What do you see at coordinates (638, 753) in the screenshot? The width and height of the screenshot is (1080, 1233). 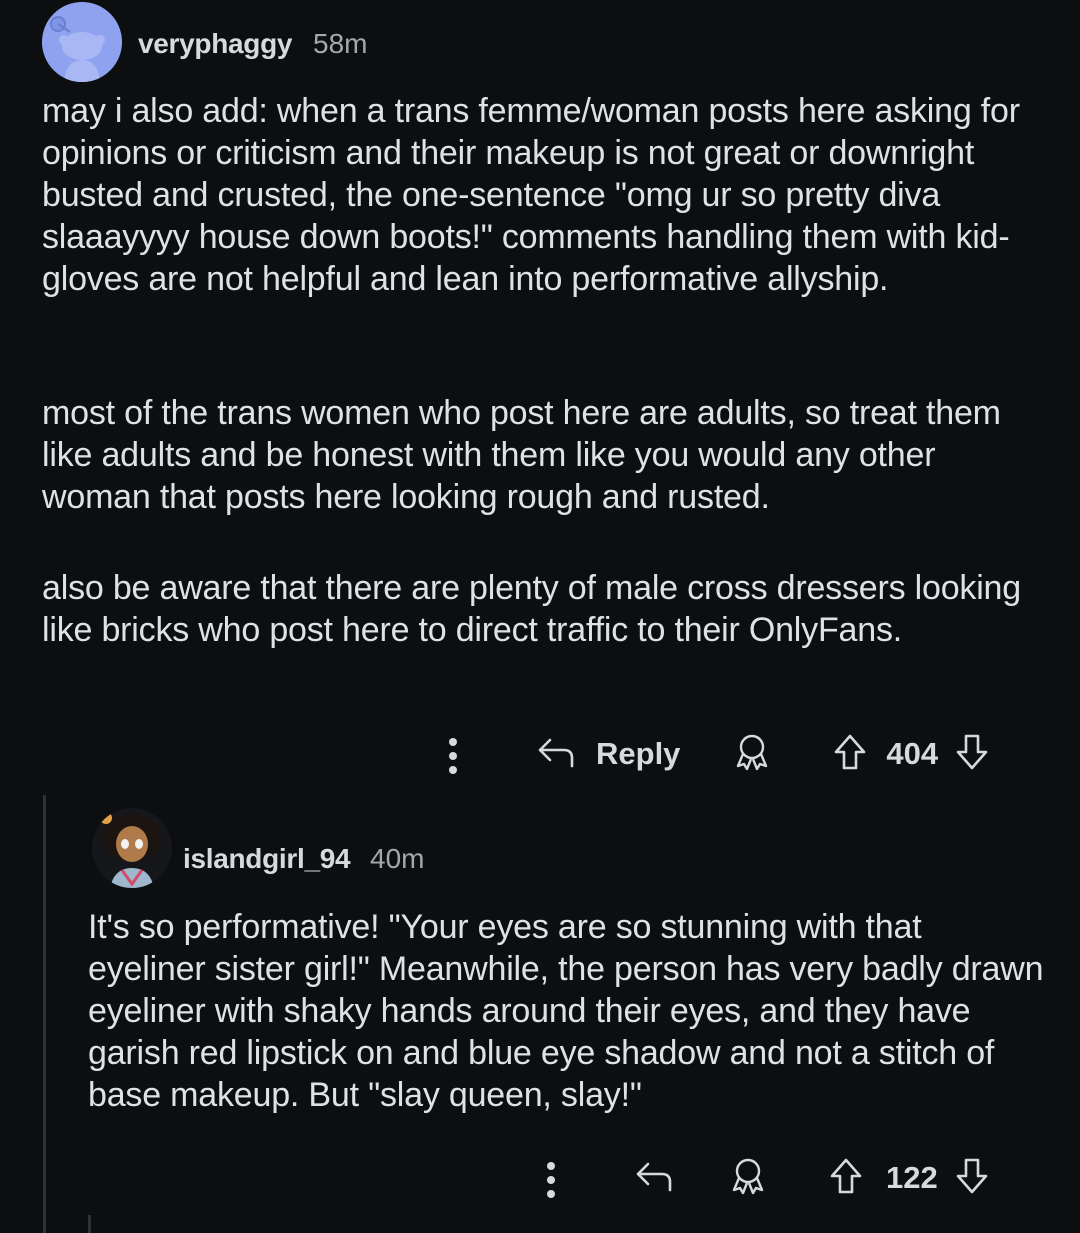 I see `reply-label: Reply` at bounding box center [638, 753].